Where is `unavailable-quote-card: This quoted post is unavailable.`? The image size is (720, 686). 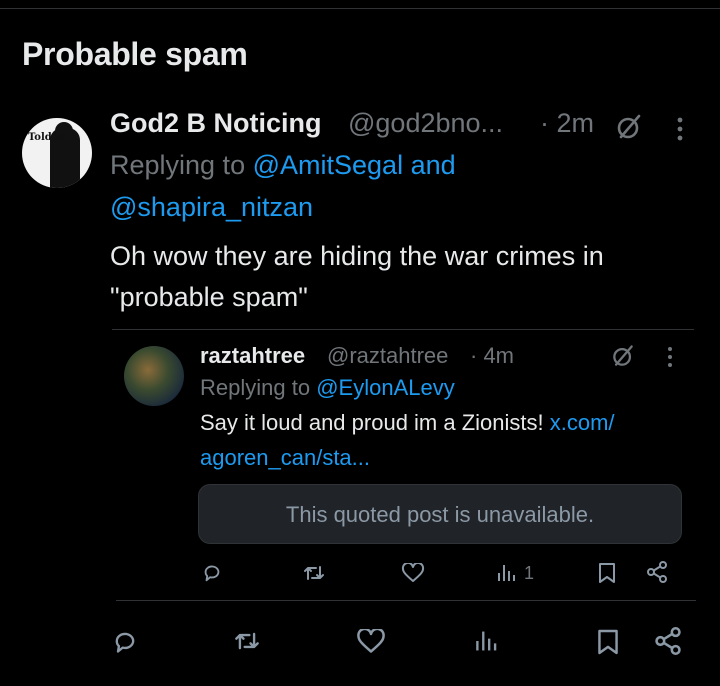
unavailable-quote-card: This quoted post is unavailable. is located at coordinates (440, 514).